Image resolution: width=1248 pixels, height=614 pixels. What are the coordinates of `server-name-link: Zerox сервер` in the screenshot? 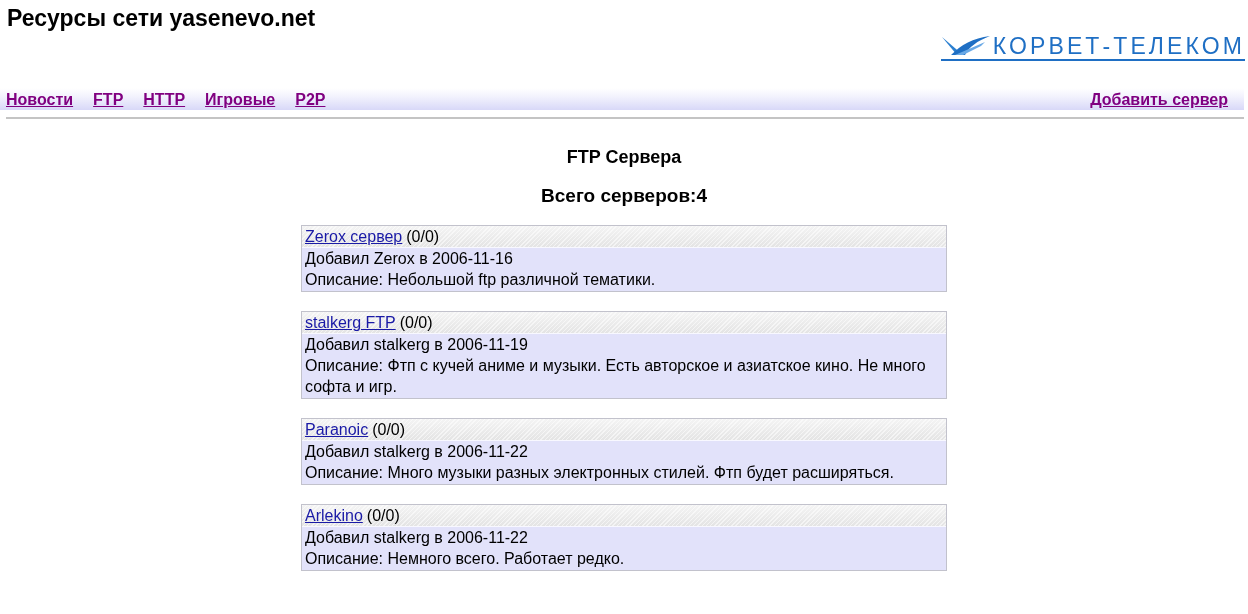 It's located at (354, 236).